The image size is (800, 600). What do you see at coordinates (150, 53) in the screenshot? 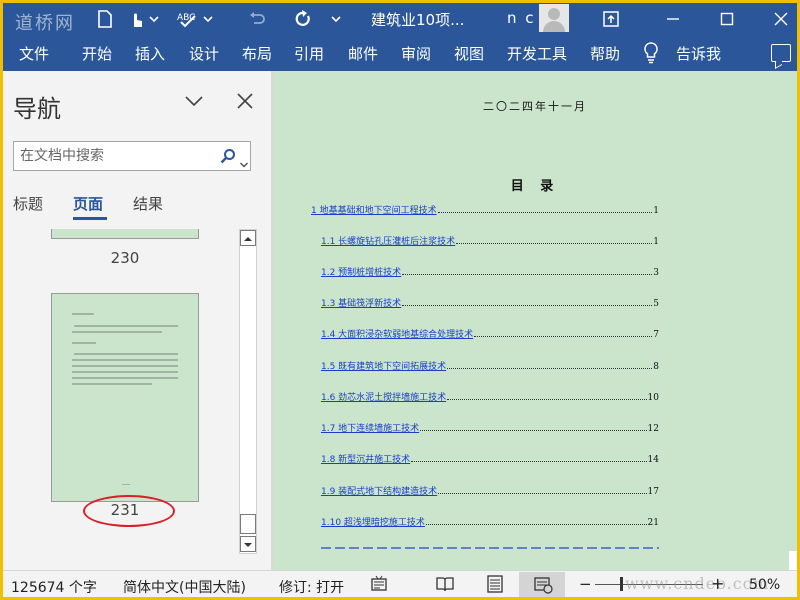
I see `tab-insert: 插入` at bounding box center [150, 53].